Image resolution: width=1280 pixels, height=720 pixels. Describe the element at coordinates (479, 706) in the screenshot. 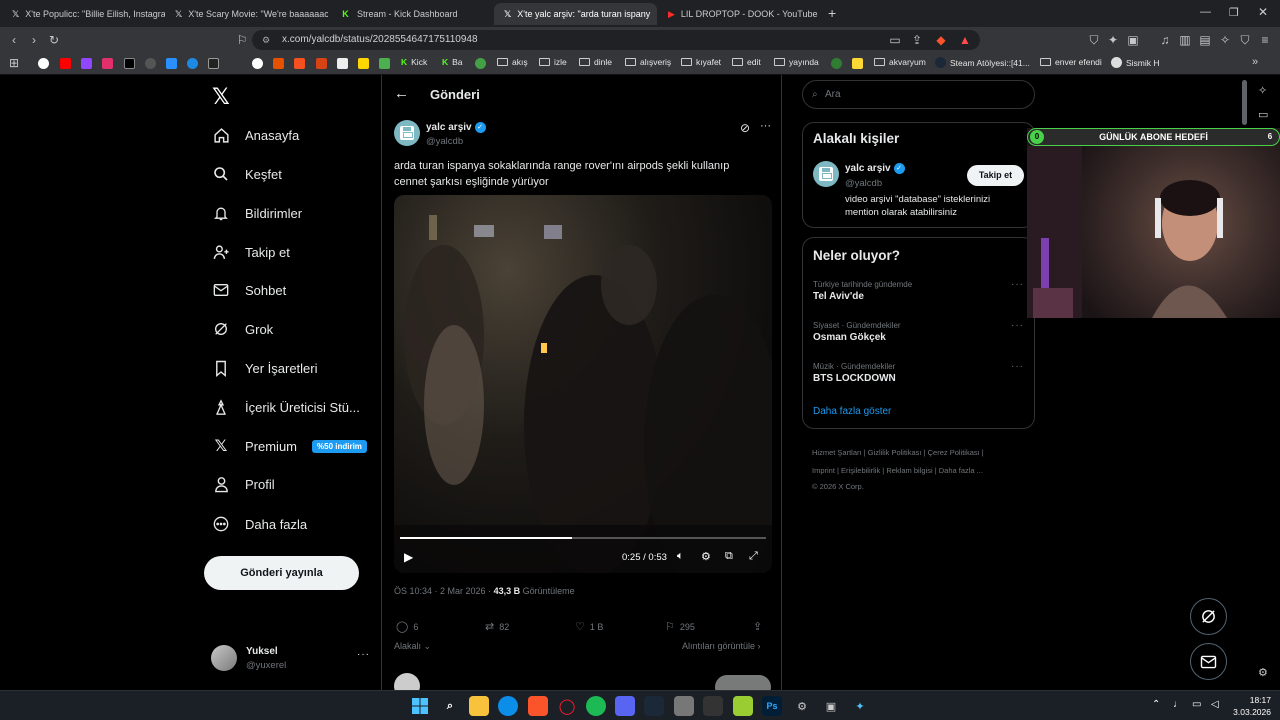

I see `file-explorer-icon` at that location.